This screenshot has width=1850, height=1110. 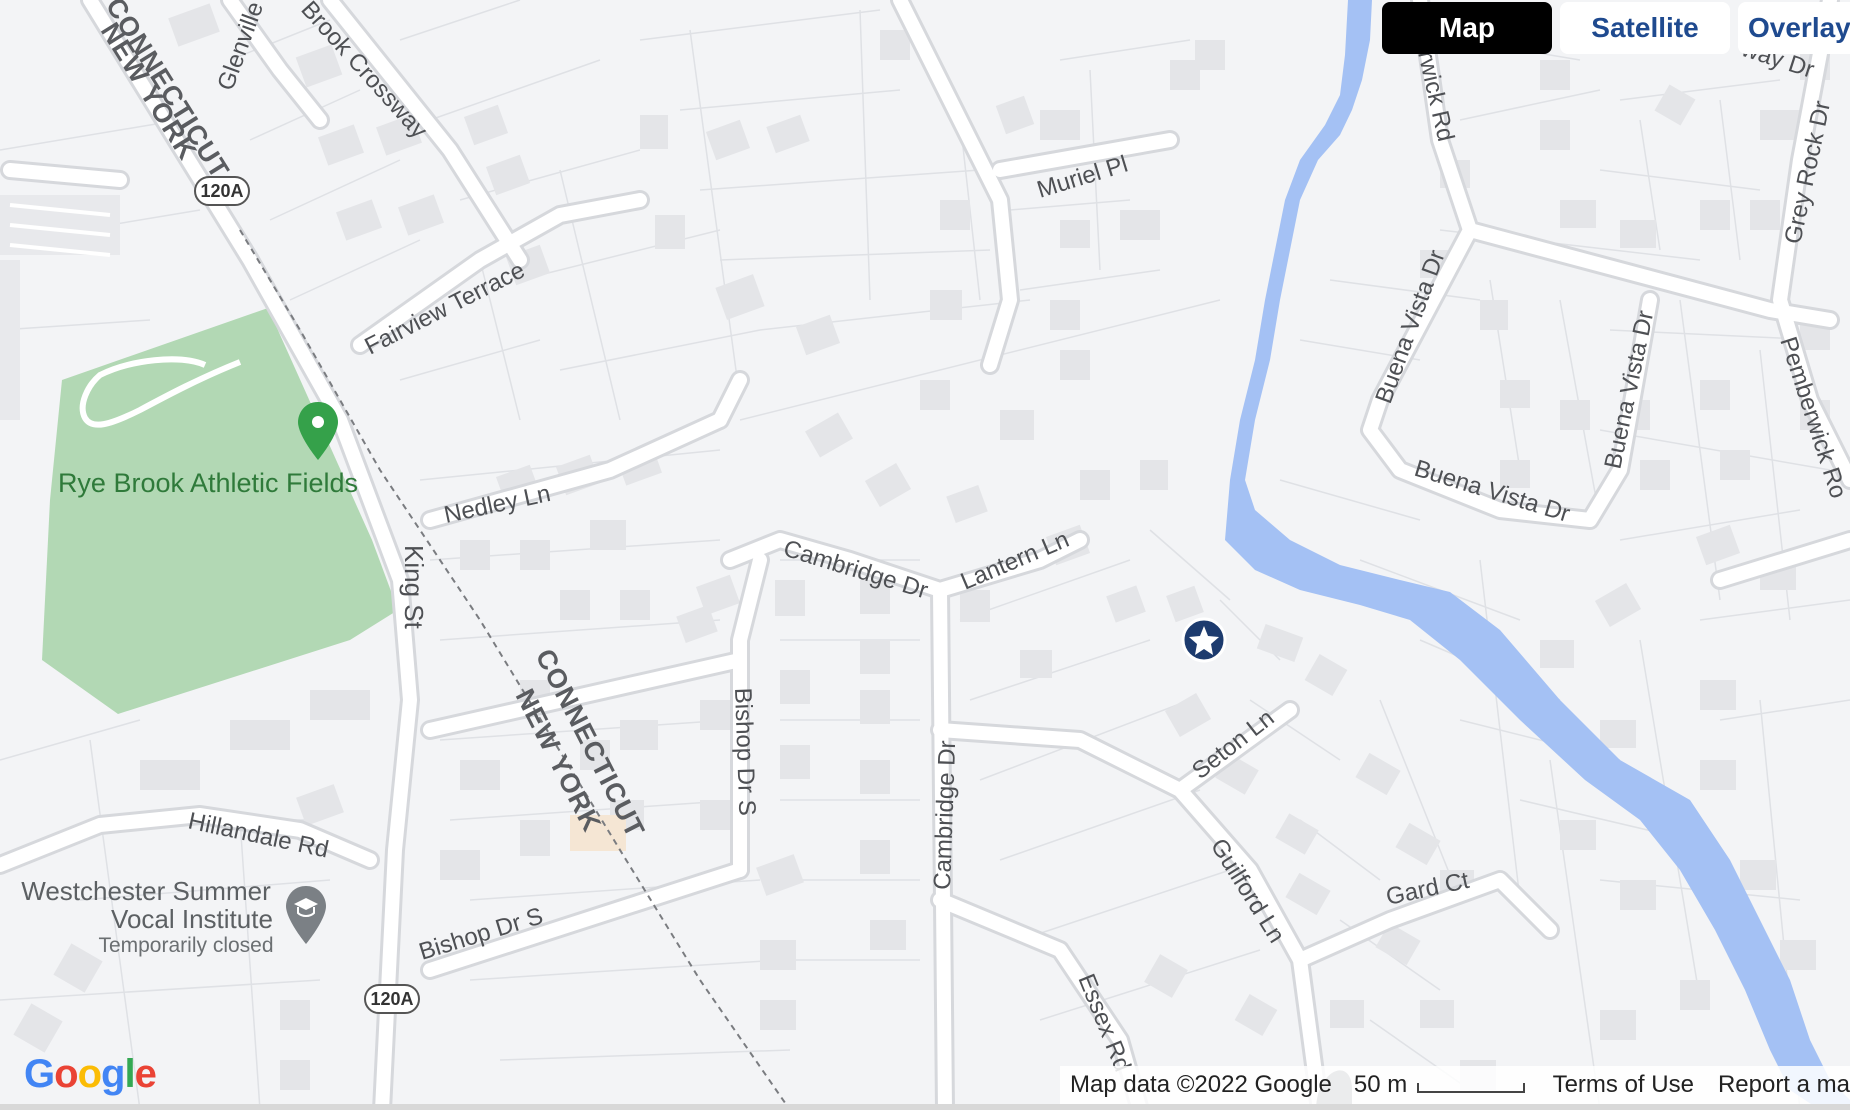 I want to click on road-label-bishop-dr-vertical: Bishop Dr S, so click(x=744, y=751).